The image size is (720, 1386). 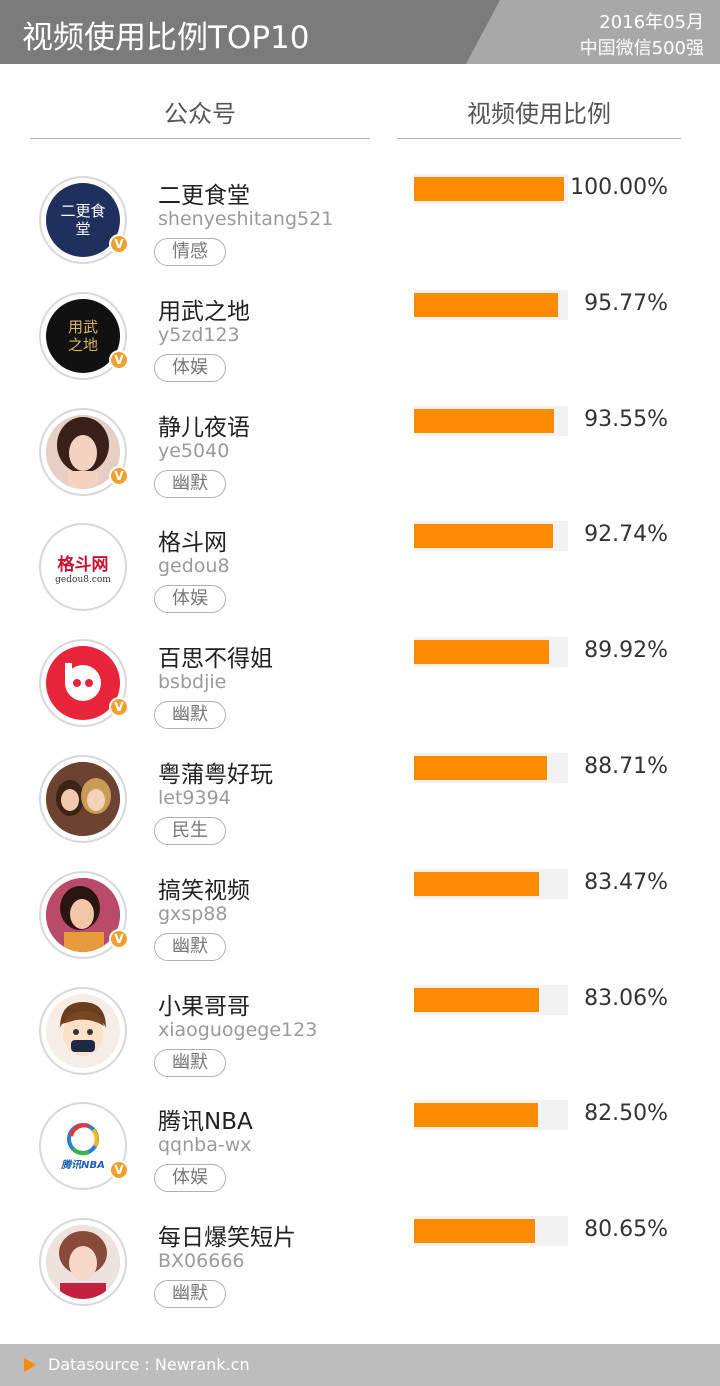 I want to click on avatar-logo-text: 腾讯NBA, so click(x=83, y=1165).